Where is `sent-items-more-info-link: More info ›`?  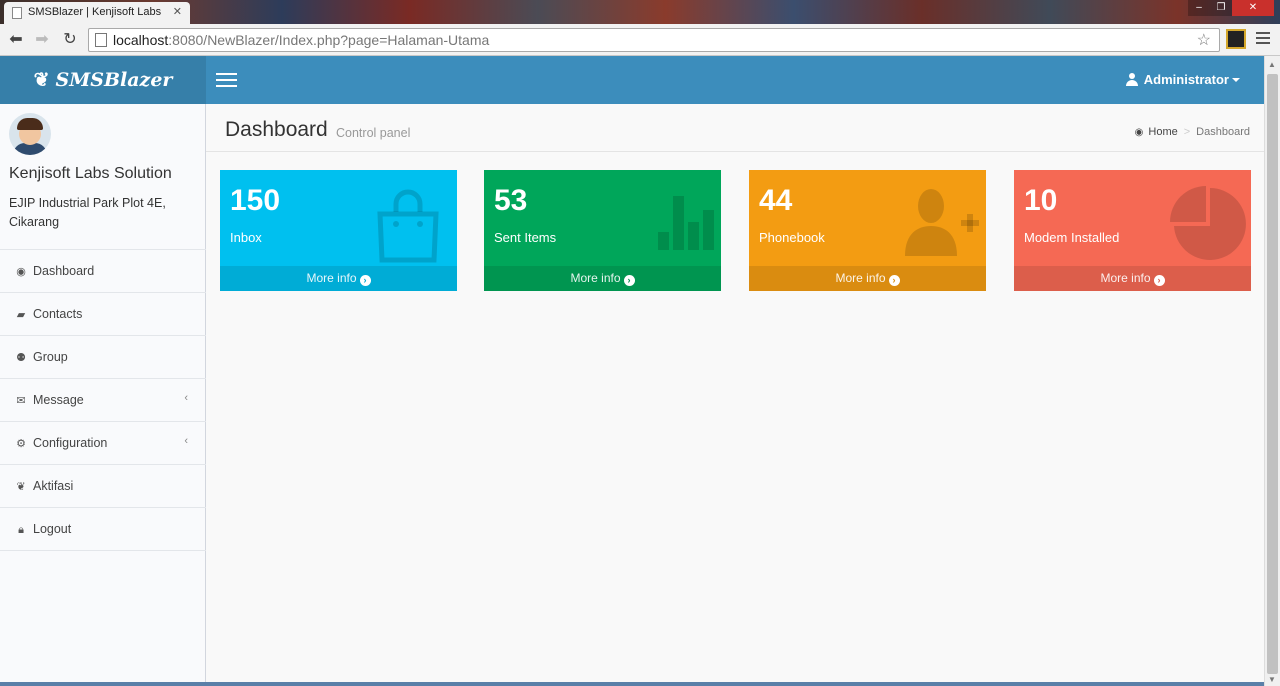 sent-items-more-info-link: More info › is located at coordinates (602, 278).